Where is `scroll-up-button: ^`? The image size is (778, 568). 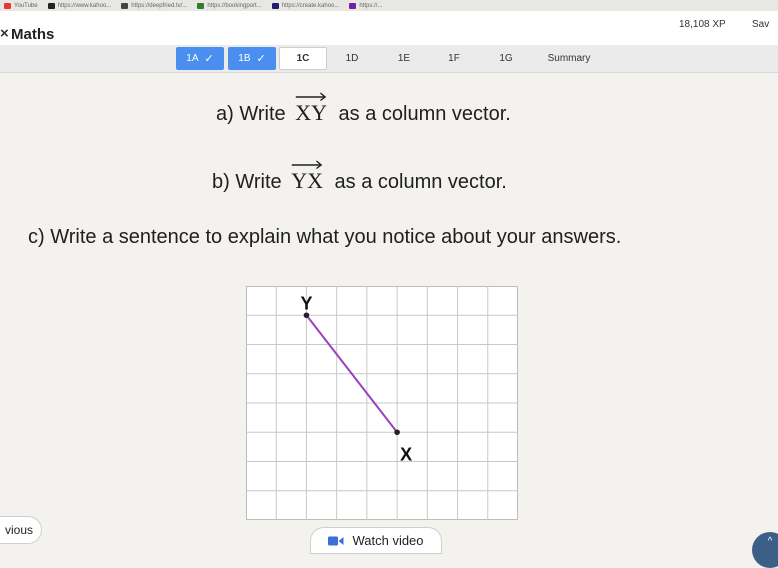
scroll-up-button: ^ is located at coordinates (765, 550).